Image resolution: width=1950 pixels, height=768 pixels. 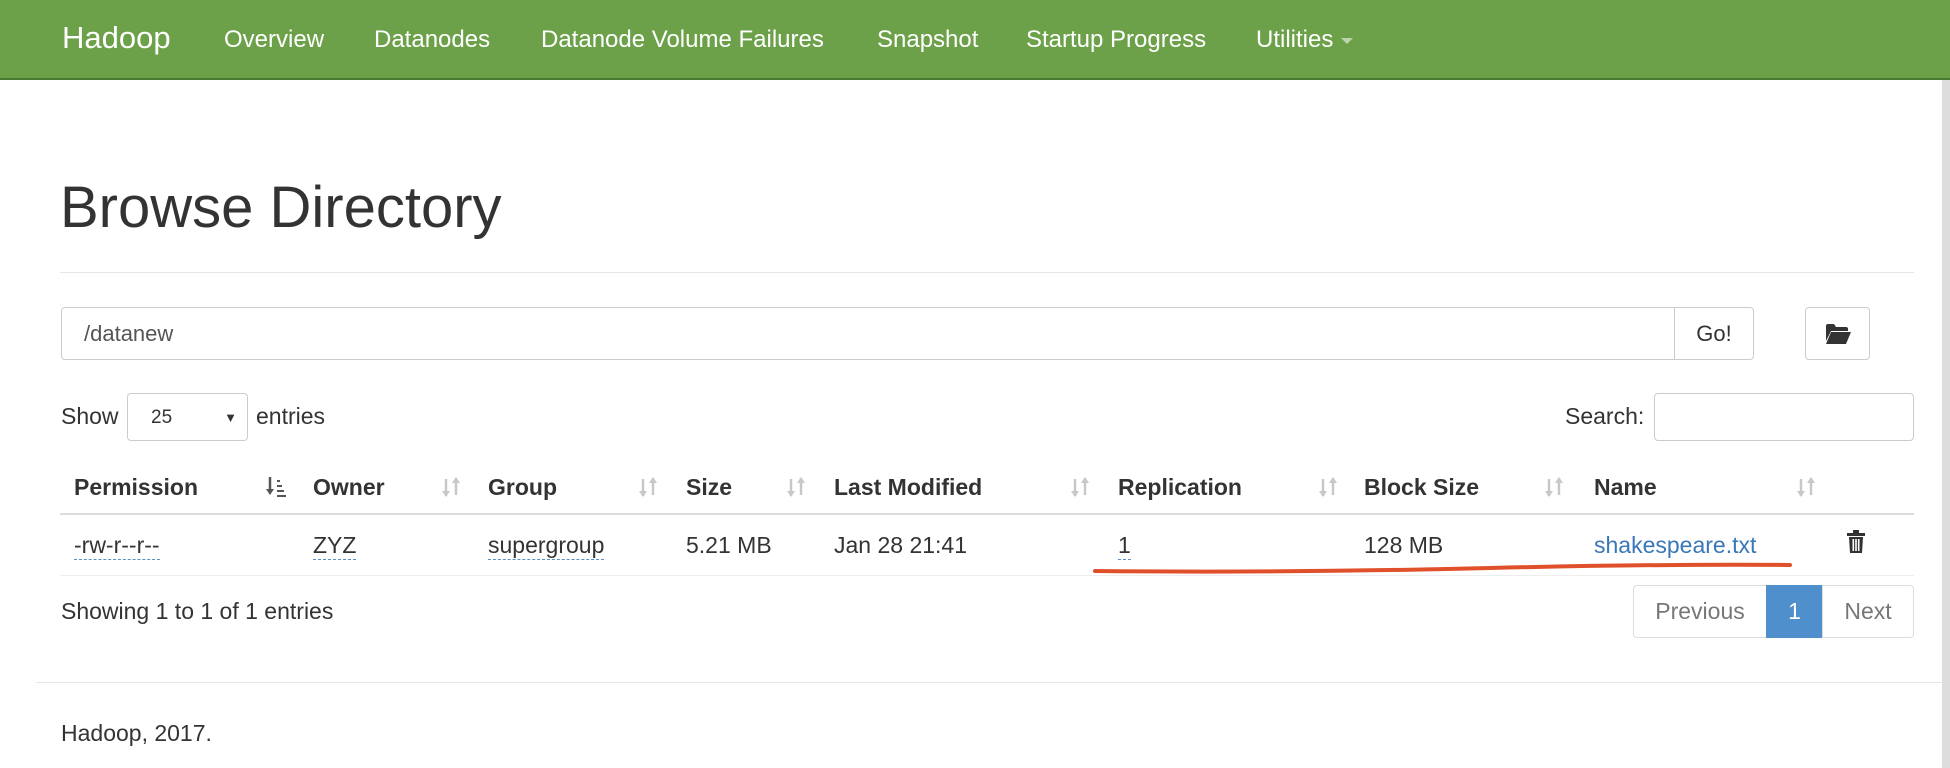 I want to click on owner-value: ZYZ, so click(x=335, y=546).